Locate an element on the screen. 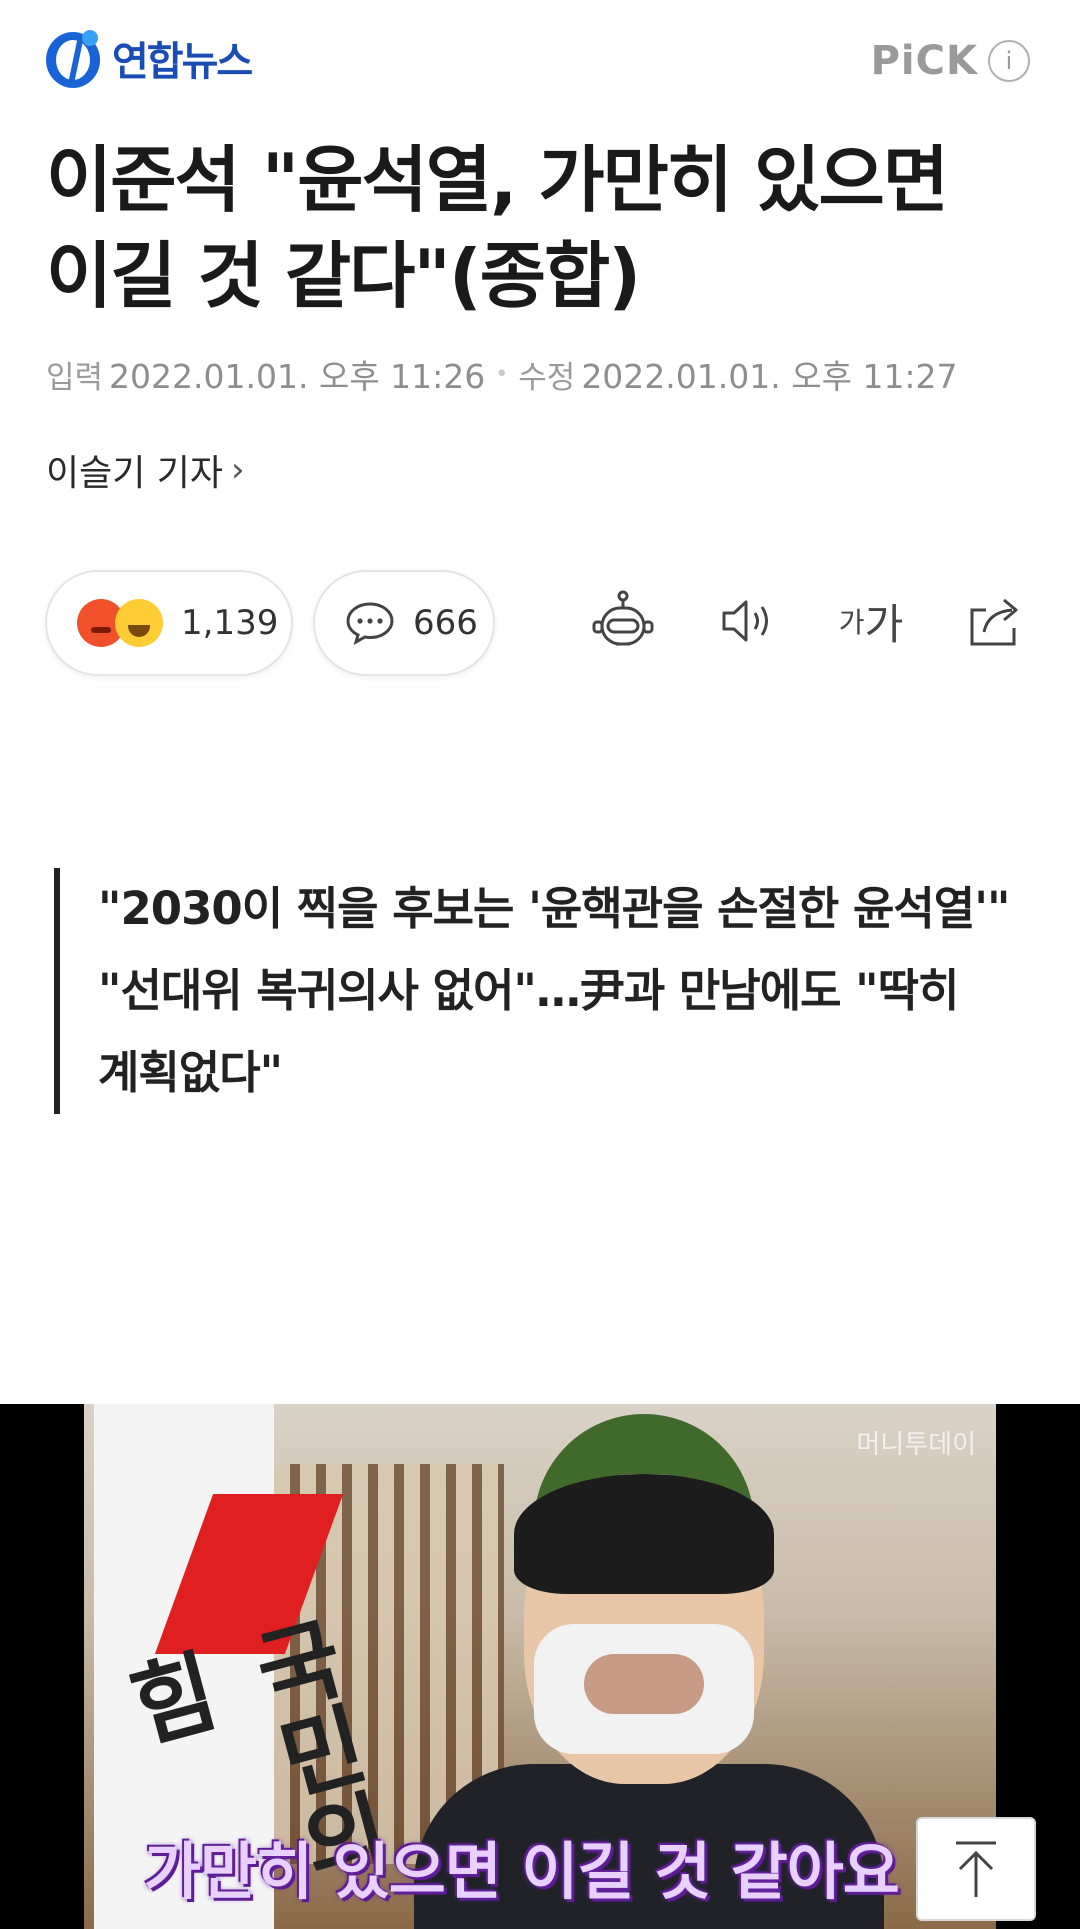 The height and width of the screenshot is (1929, 1080). published-label: 입력 is located at coordinates (75, 377).